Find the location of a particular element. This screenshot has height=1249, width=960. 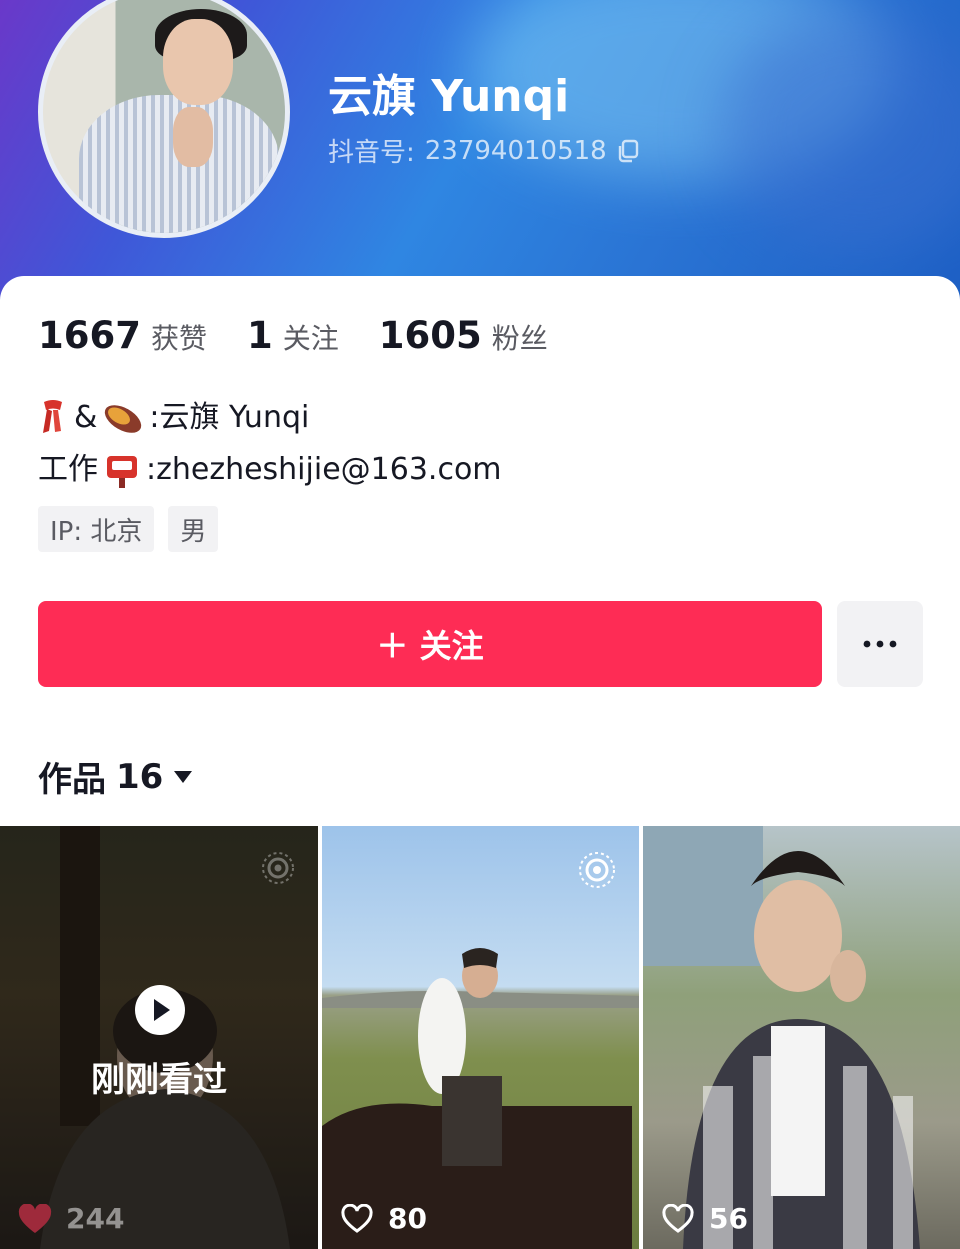

more-button is located at coordinates (880, 644).